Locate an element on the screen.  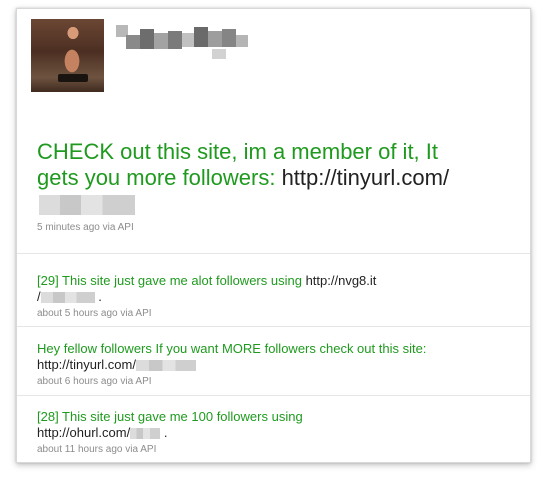
tweet-link: http://nvg8.it is located at coordinates (341, 280).